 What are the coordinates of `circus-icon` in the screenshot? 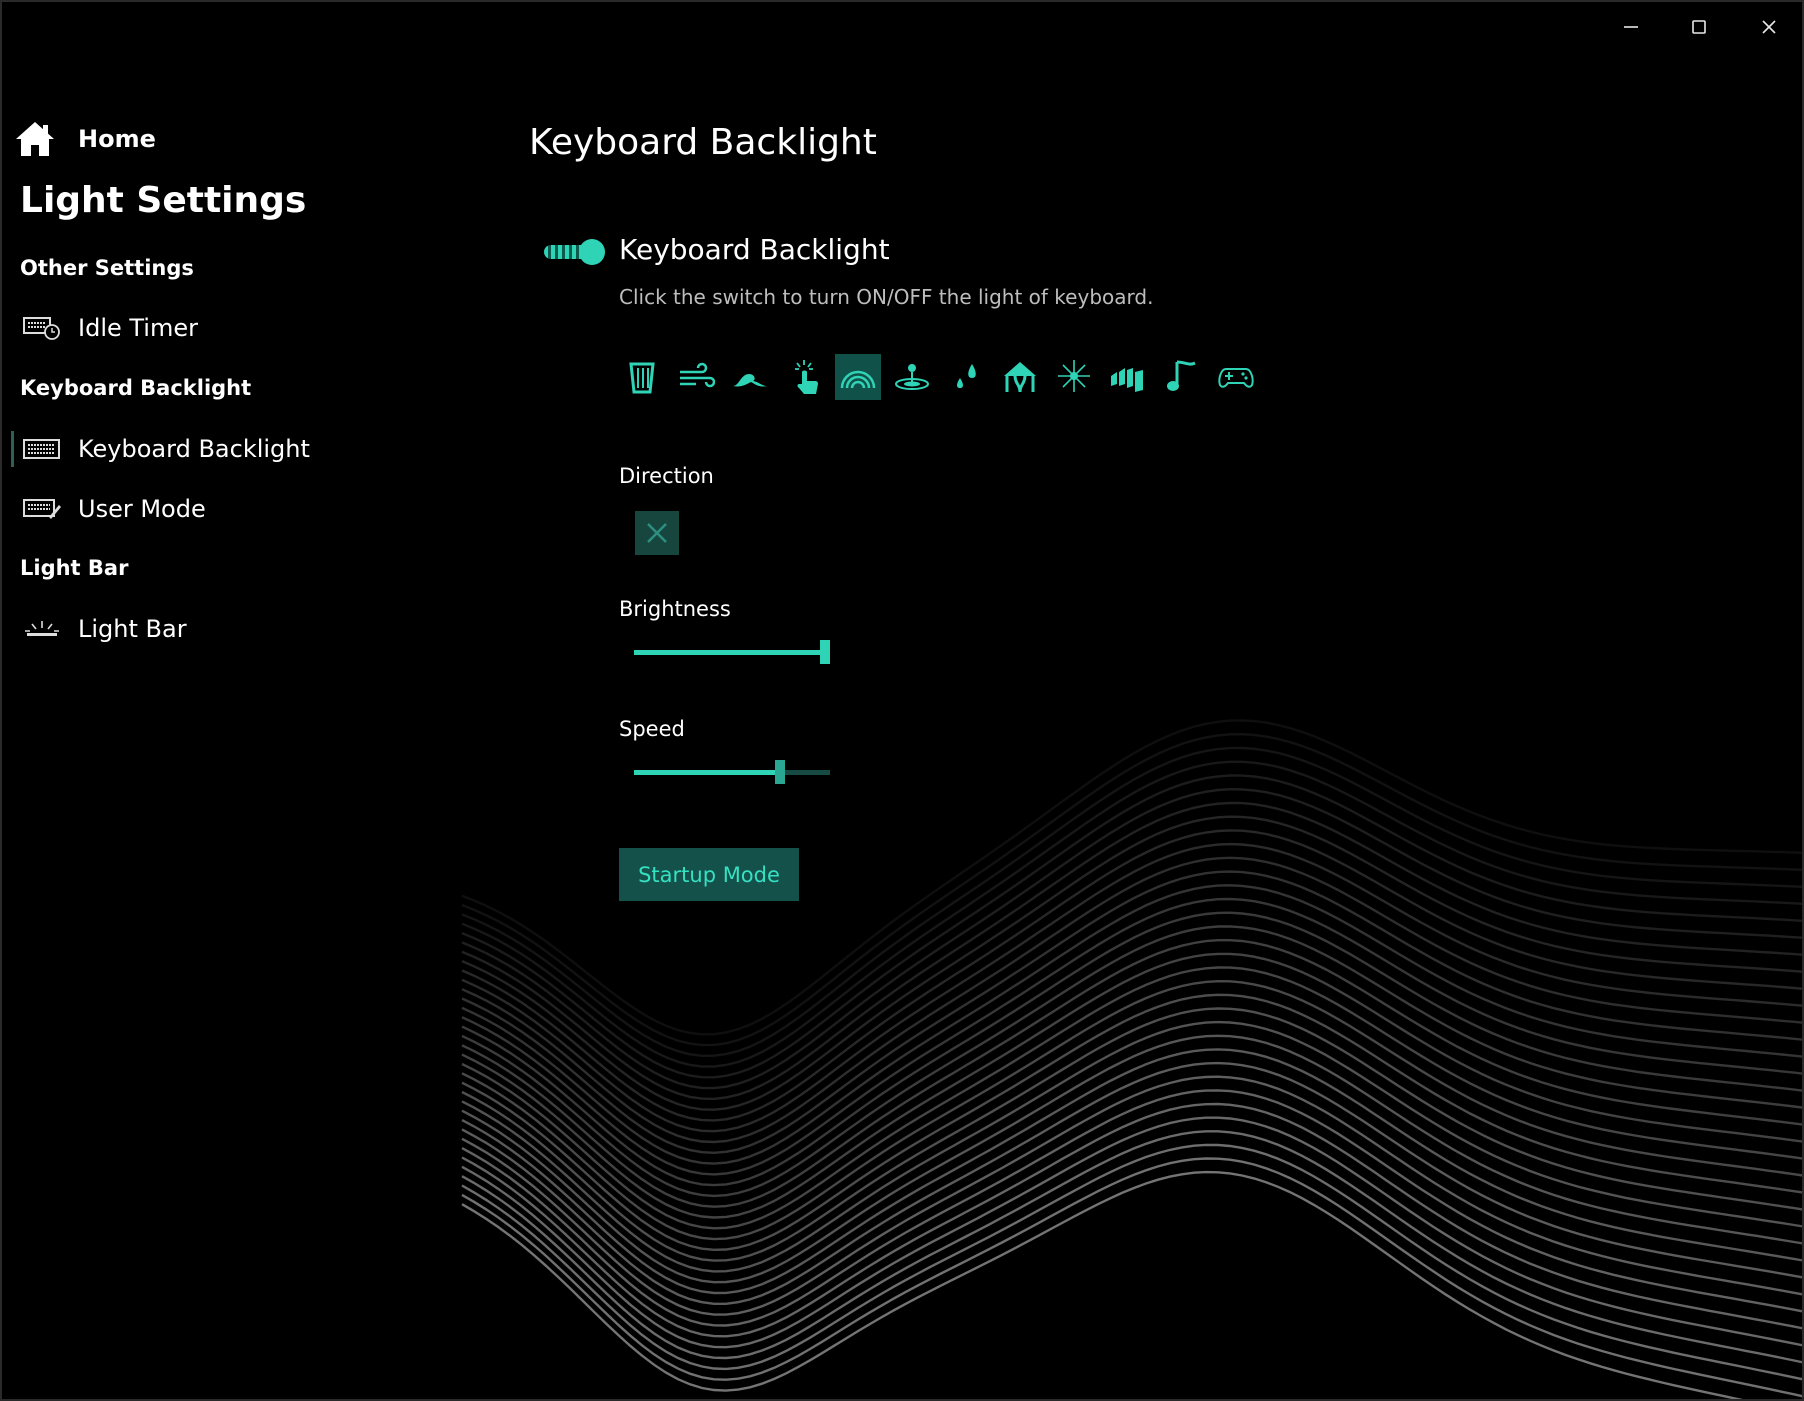 It's located at (1020, 377).